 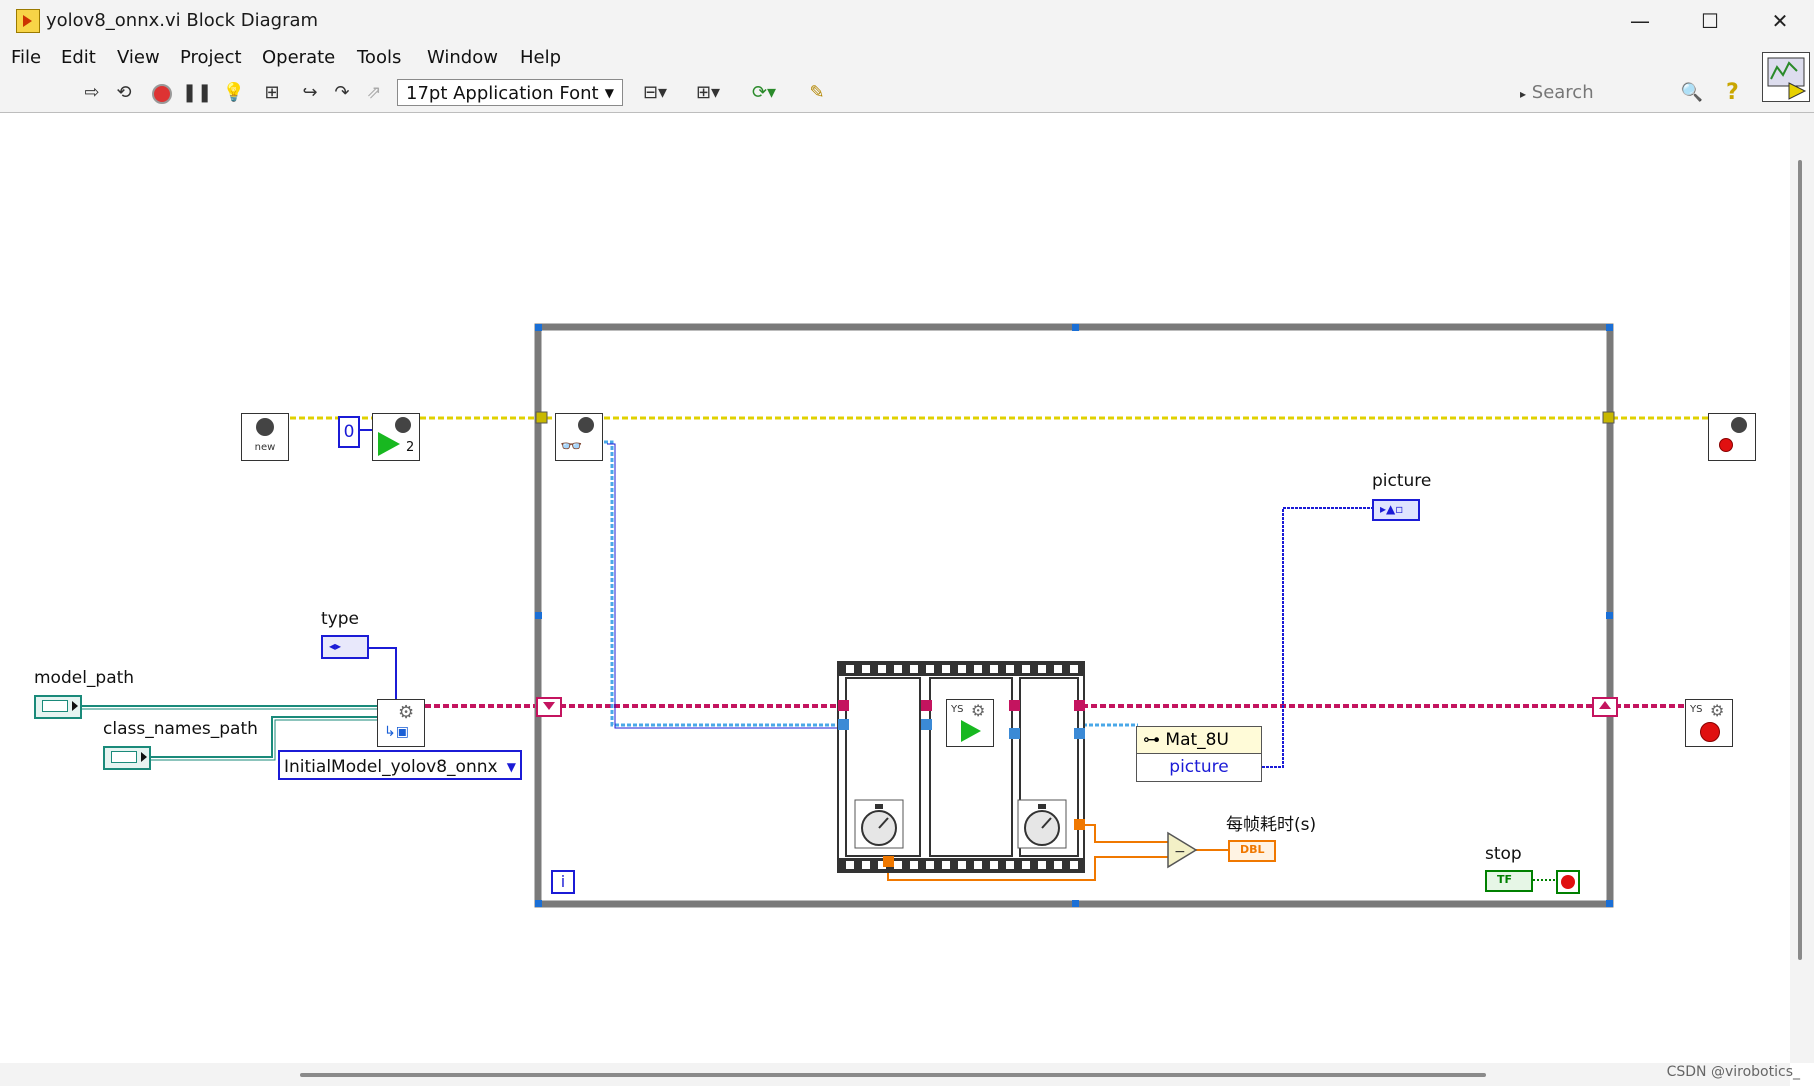 I want to click on model-path-terminal, so click(x=58, y=707).